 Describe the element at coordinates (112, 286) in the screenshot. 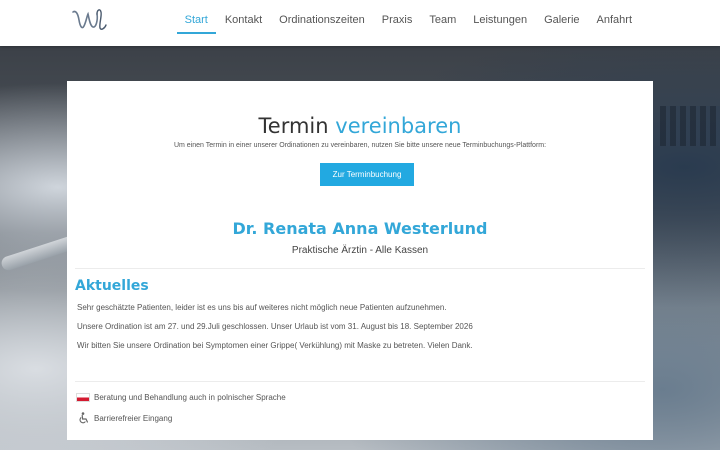

I see `news-heading: Aktuelles` at that location.